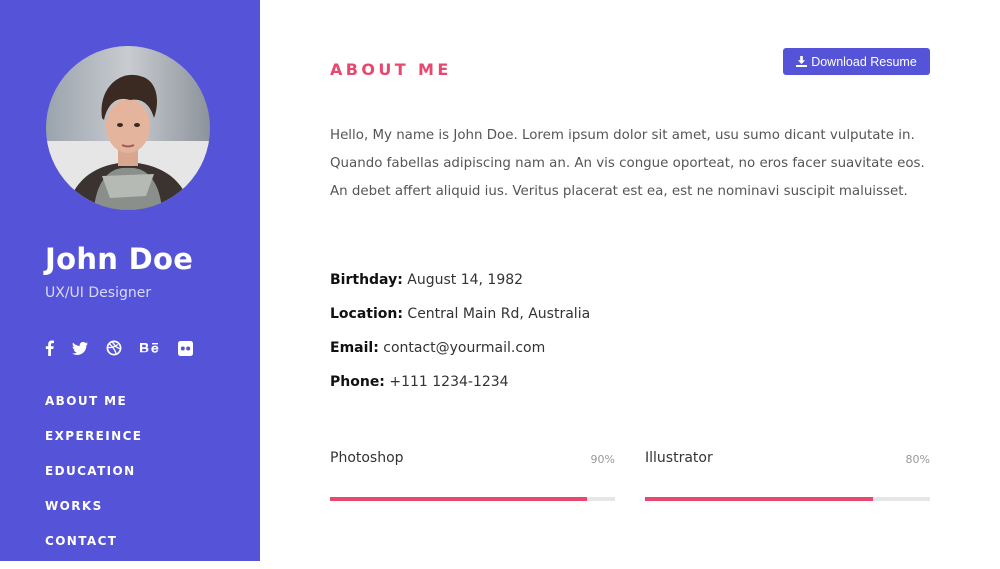 The image size is (1000, 569). What do you see at coordinates (128, 128) in the screenshot?
I see `avatar` at bounding box center [128, 128].